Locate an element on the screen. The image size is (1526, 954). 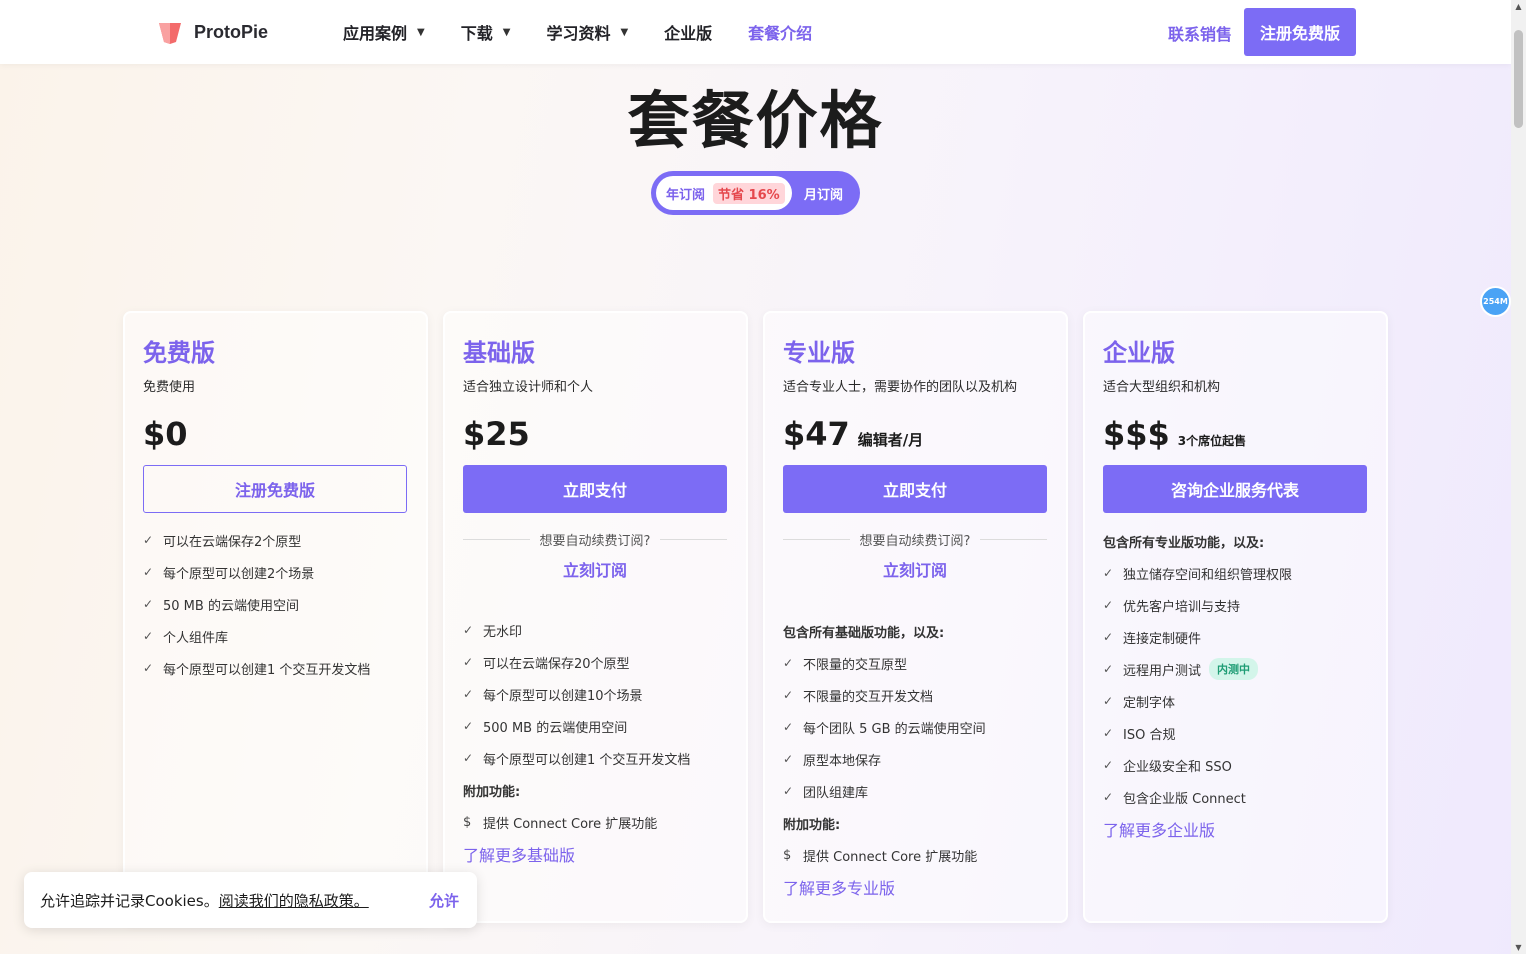
feature-text: 50 MB 的云端使用空间 is located at coordinates (231, 606).